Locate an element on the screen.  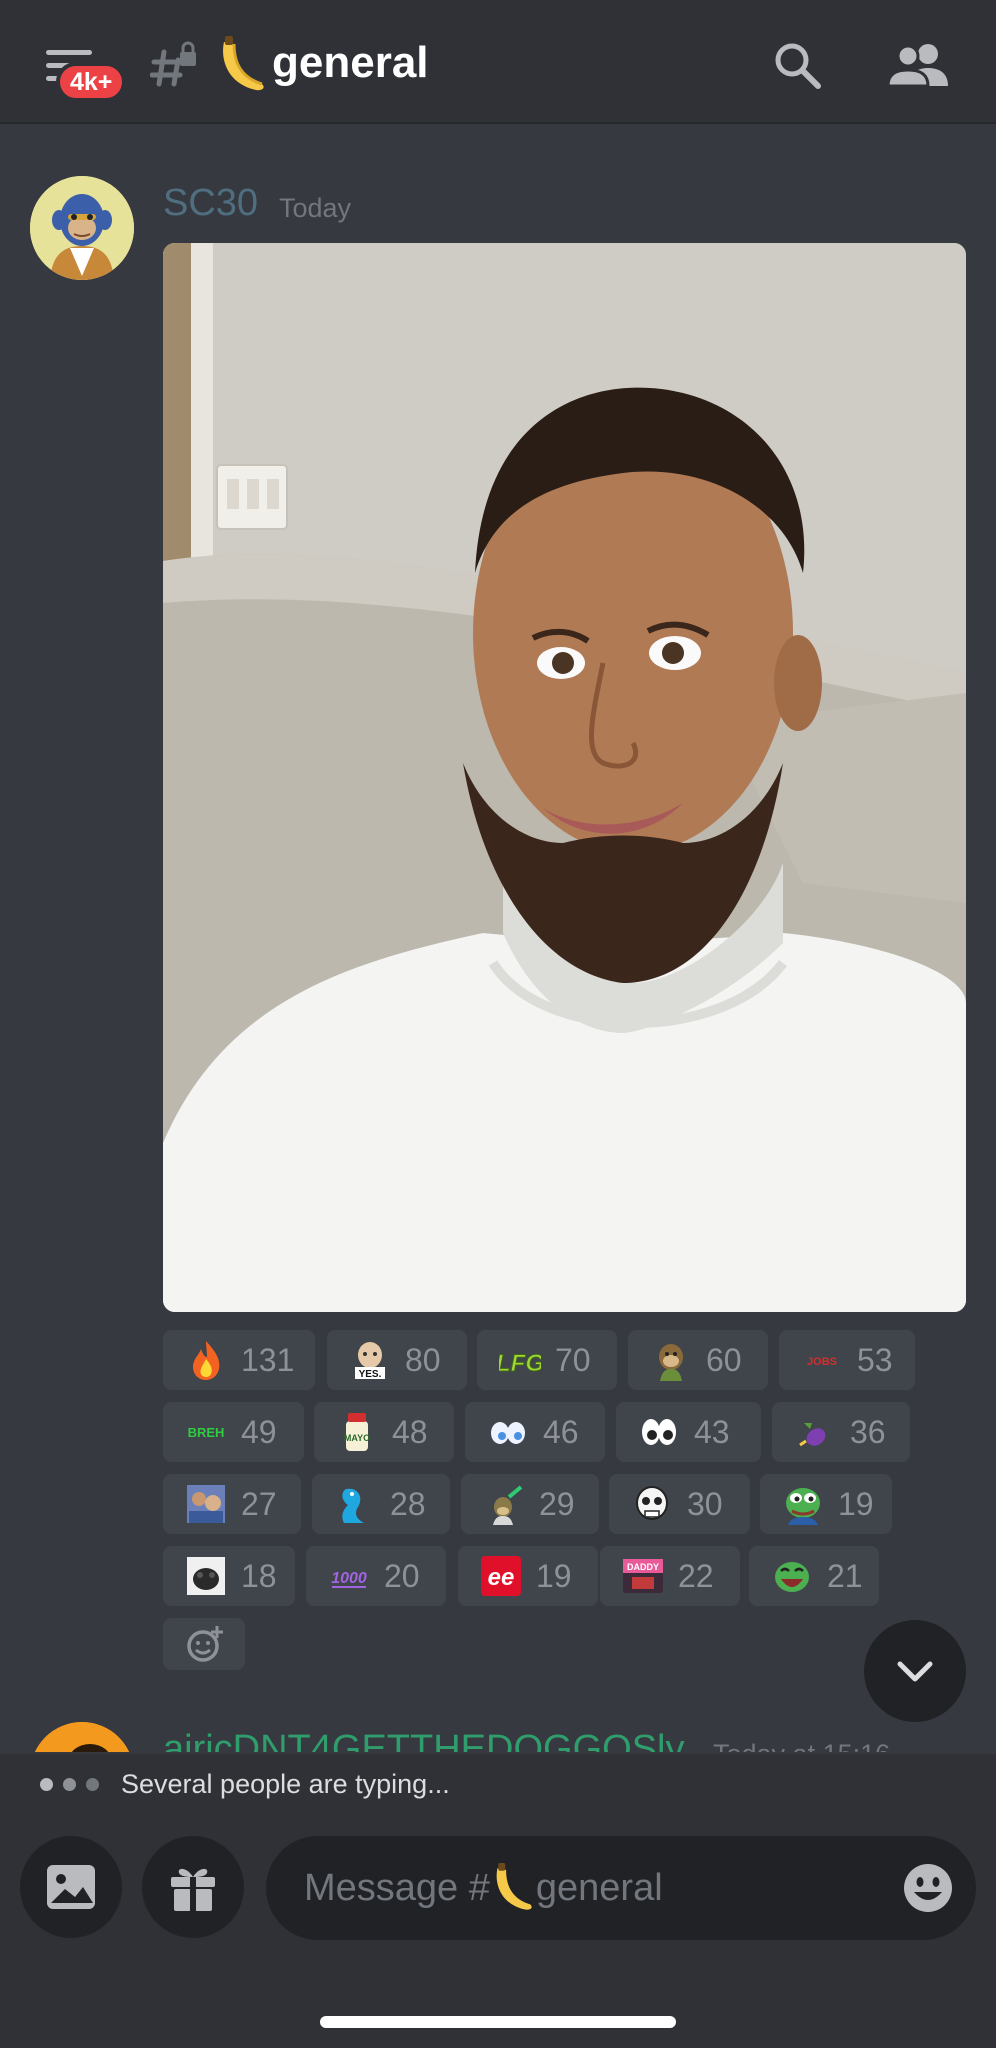
reaction-fire: 131 is located at coordinates (239, 1360).